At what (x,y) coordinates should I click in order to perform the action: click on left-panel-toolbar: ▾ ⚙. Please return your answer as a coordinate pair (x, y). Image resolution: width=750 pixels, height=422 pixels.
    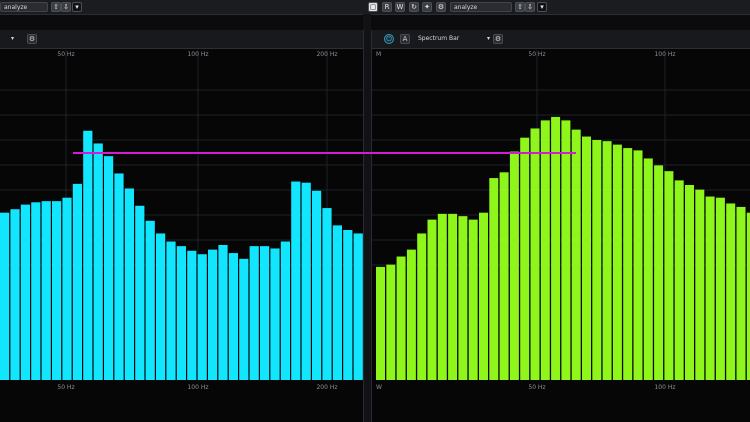
    Looking at the image, I should click on (181, 39).